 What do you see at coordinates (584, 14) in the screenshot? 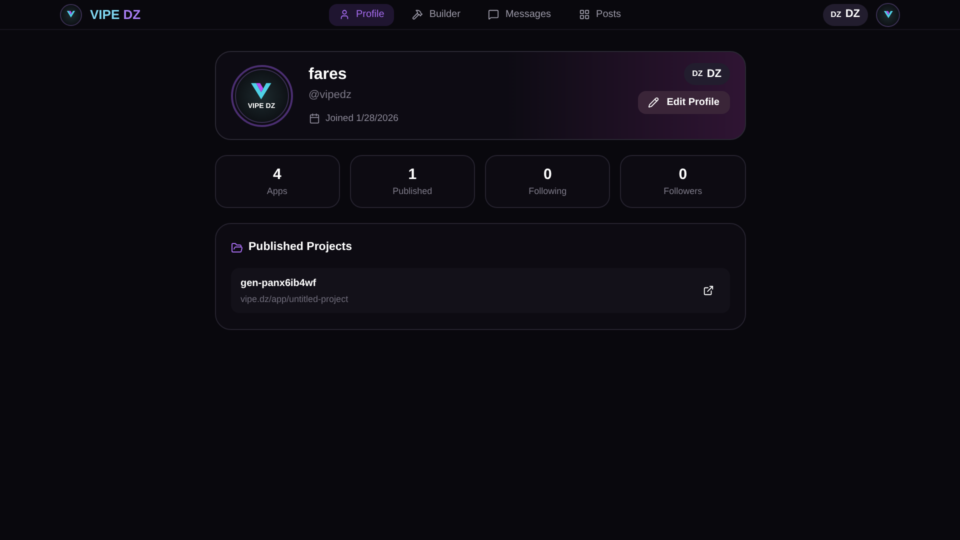
I see `grid-icon` at bounding box center [584, 14].